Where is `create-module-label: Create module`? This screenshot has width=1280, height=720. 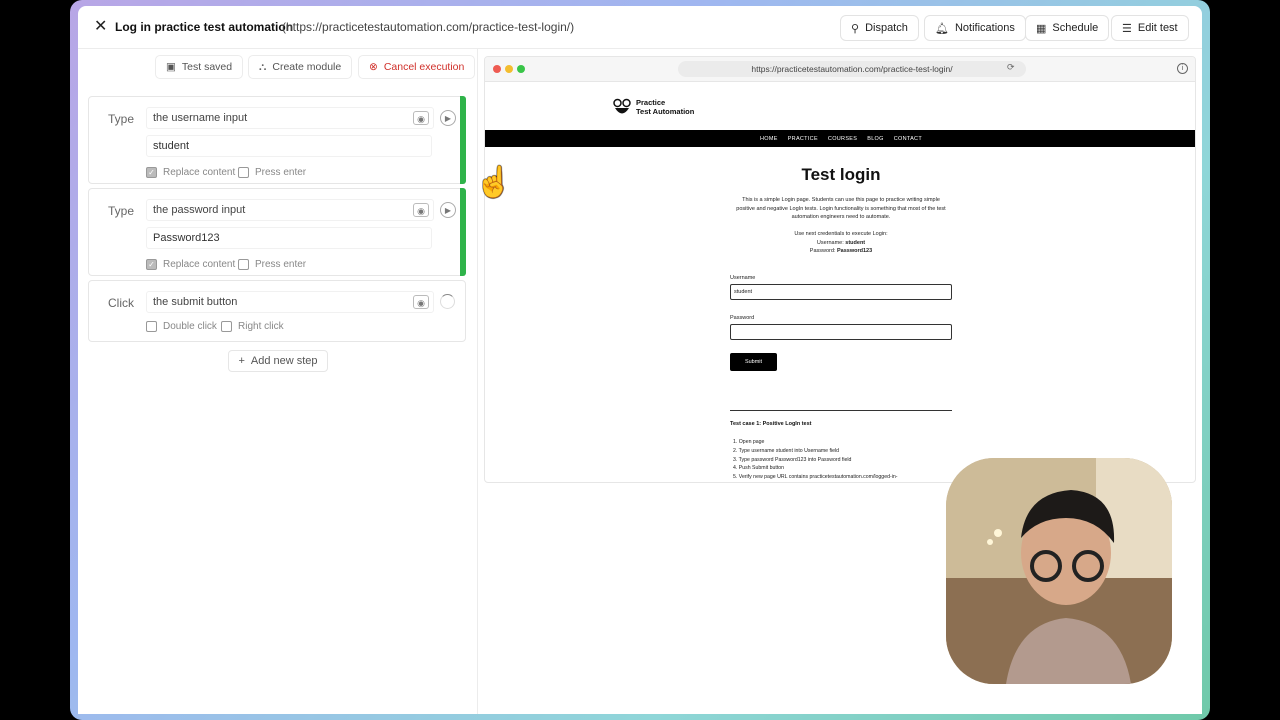 create-module-label: Create module is located at coordinates (307, 67).